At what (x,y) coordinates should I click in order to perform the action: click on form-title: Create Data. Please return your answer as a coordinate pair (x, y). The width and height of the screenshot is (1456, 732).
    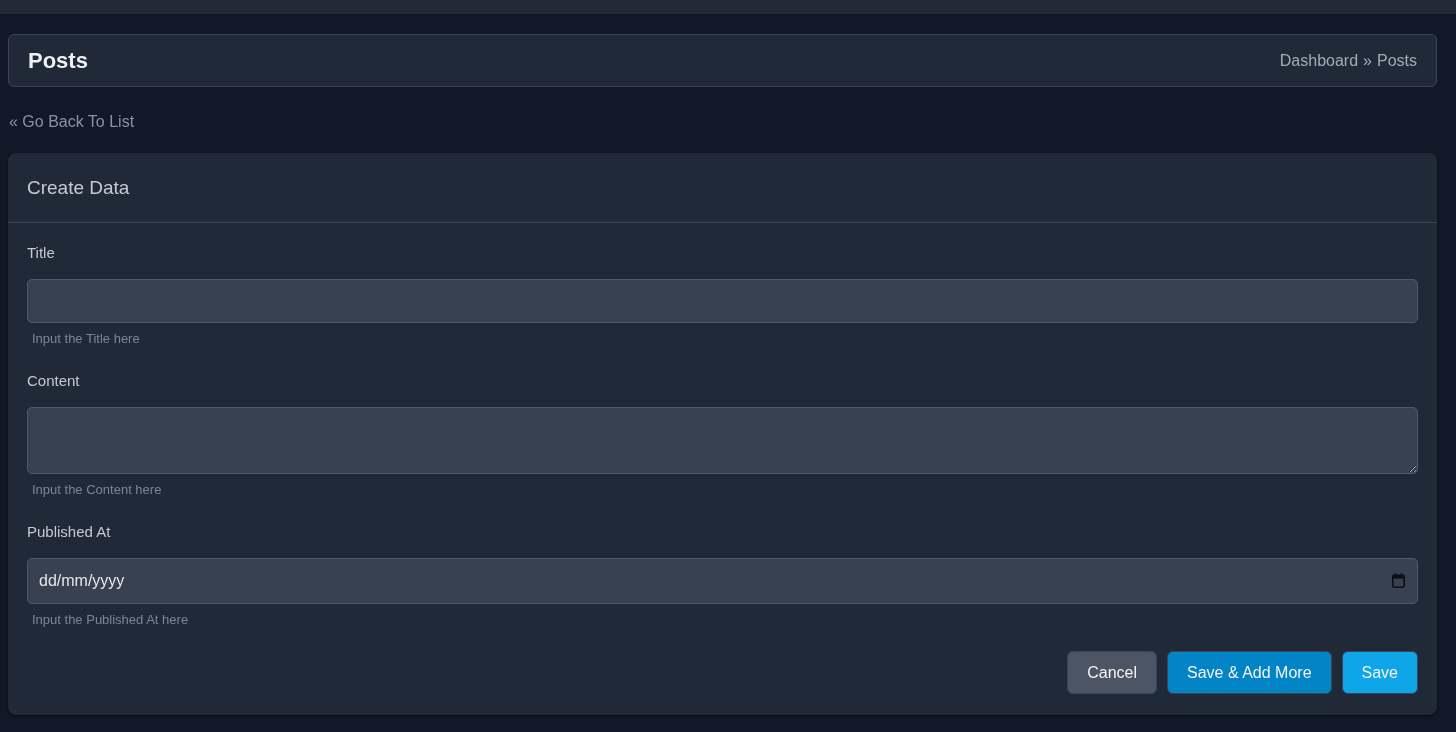
    Looking at the image, I should click on (78, 187).